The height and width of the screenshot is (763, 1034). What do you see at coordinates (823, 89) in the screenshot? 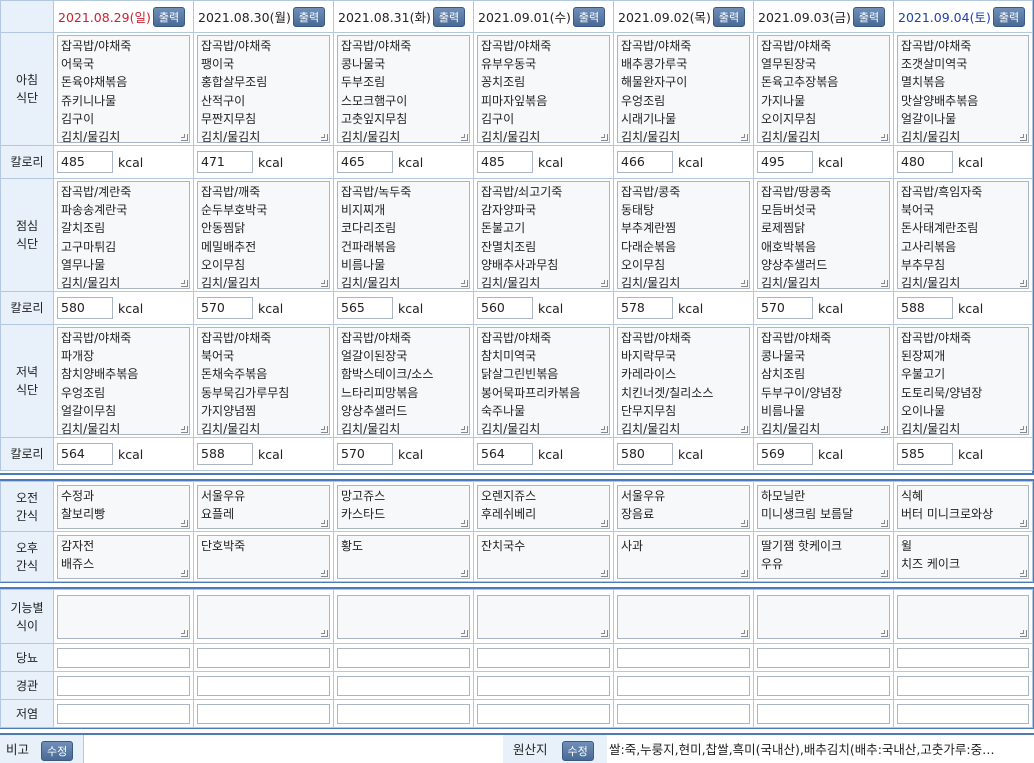
I see `breakfast-menu-textarea: 잡곡밥/야채죽 열무된장국 돈육고추장볶음 가지나물 오이지무침 김치/물김치` at bounding box center [823, 89].